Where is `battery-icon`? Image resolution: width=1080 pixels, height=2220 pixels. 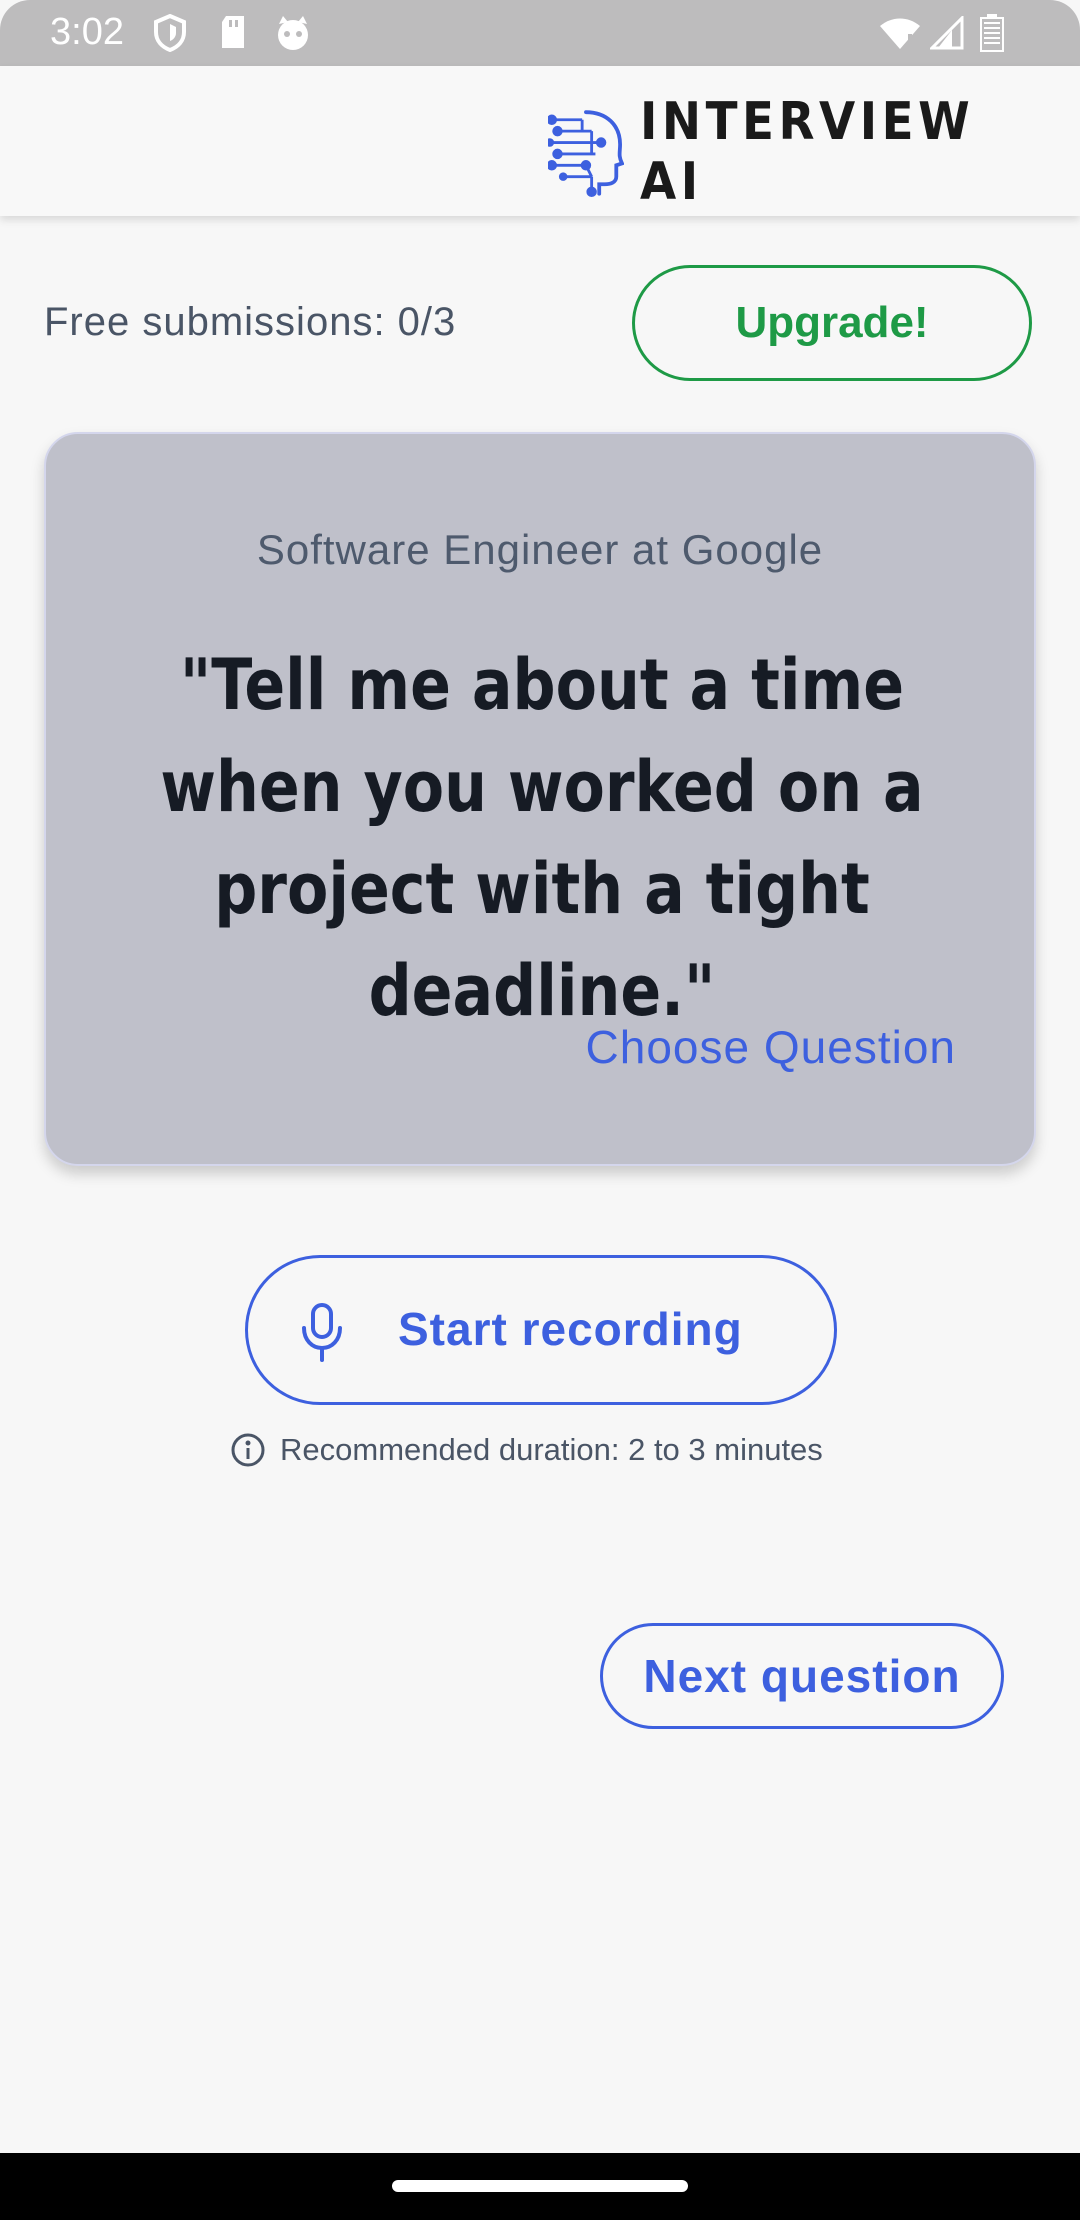
battery-icon is located at coordinates (992, 33).